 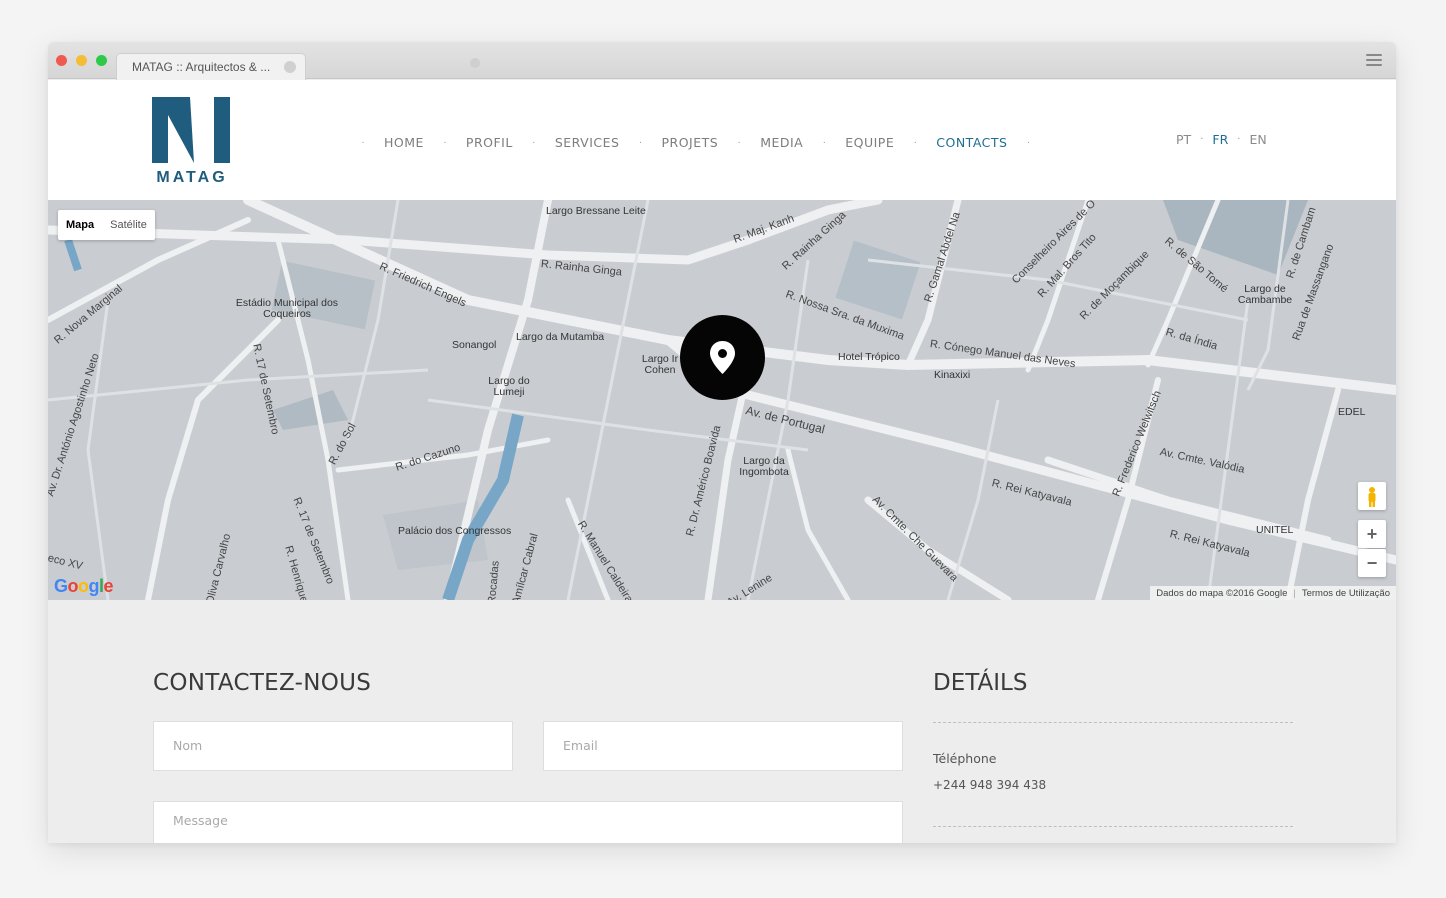 What do you see at coordinates (262, 683) in the screenshot?
I see `contact-title: CONTACTEZ-NOUS` at bounding box center [262, 683].